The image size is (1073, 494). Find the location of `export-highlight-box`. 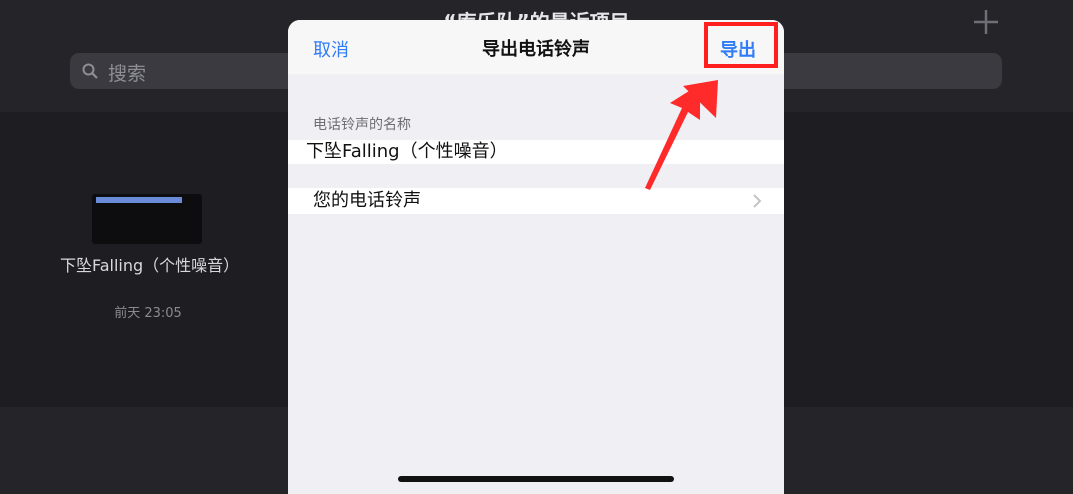

export-highlight-box is located at coordinates (741, 45).